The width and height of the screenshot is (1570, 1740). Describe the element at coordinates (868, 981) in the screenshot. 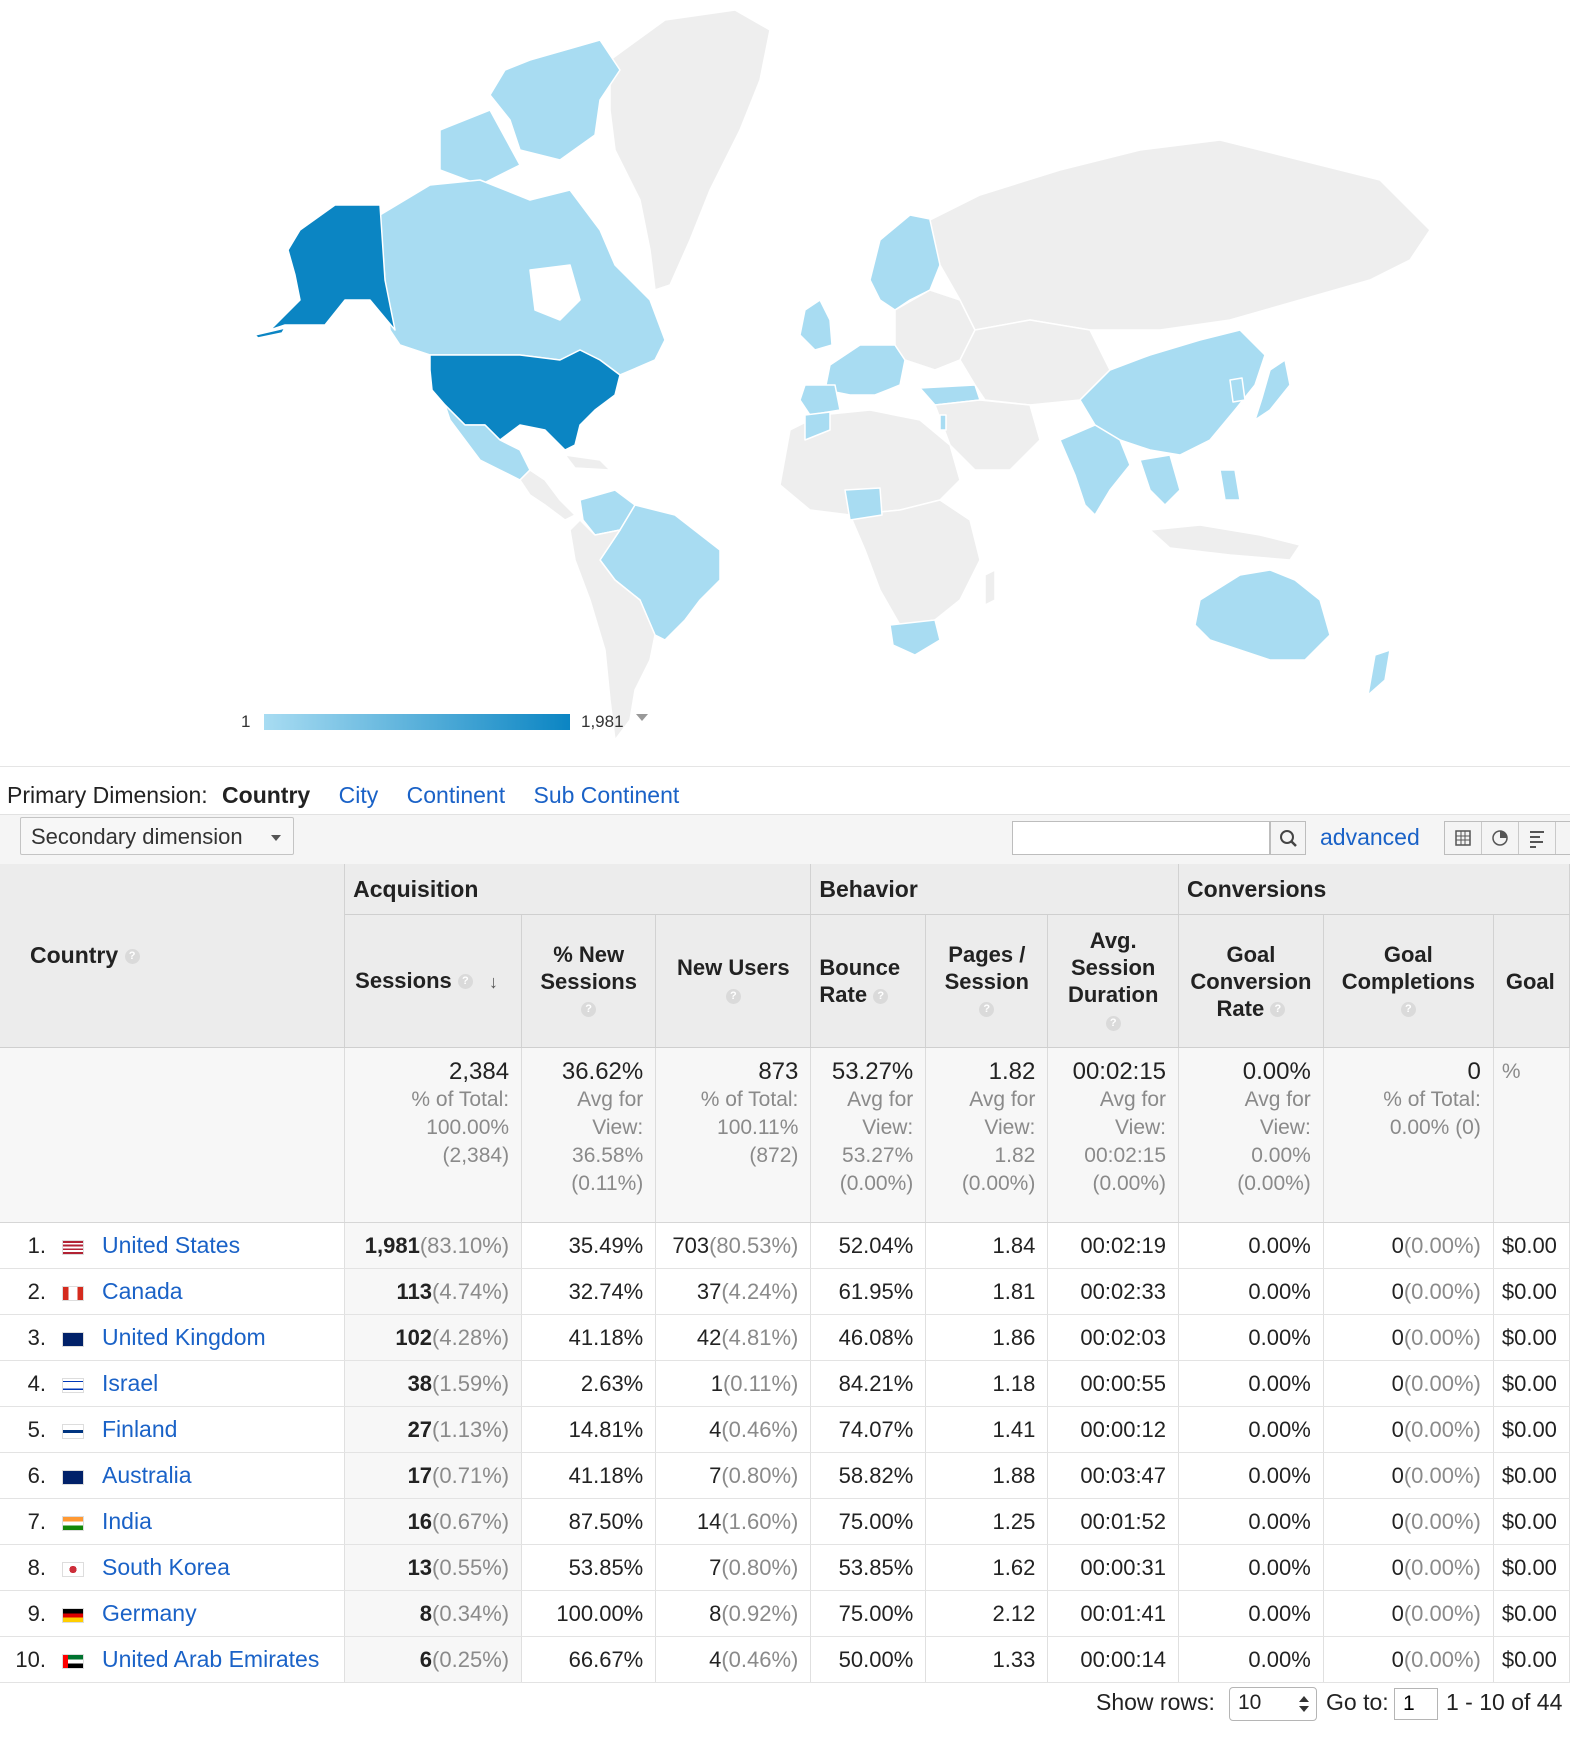

I see `column-header-bounce-rate: Bounce Rate ?` at that location.